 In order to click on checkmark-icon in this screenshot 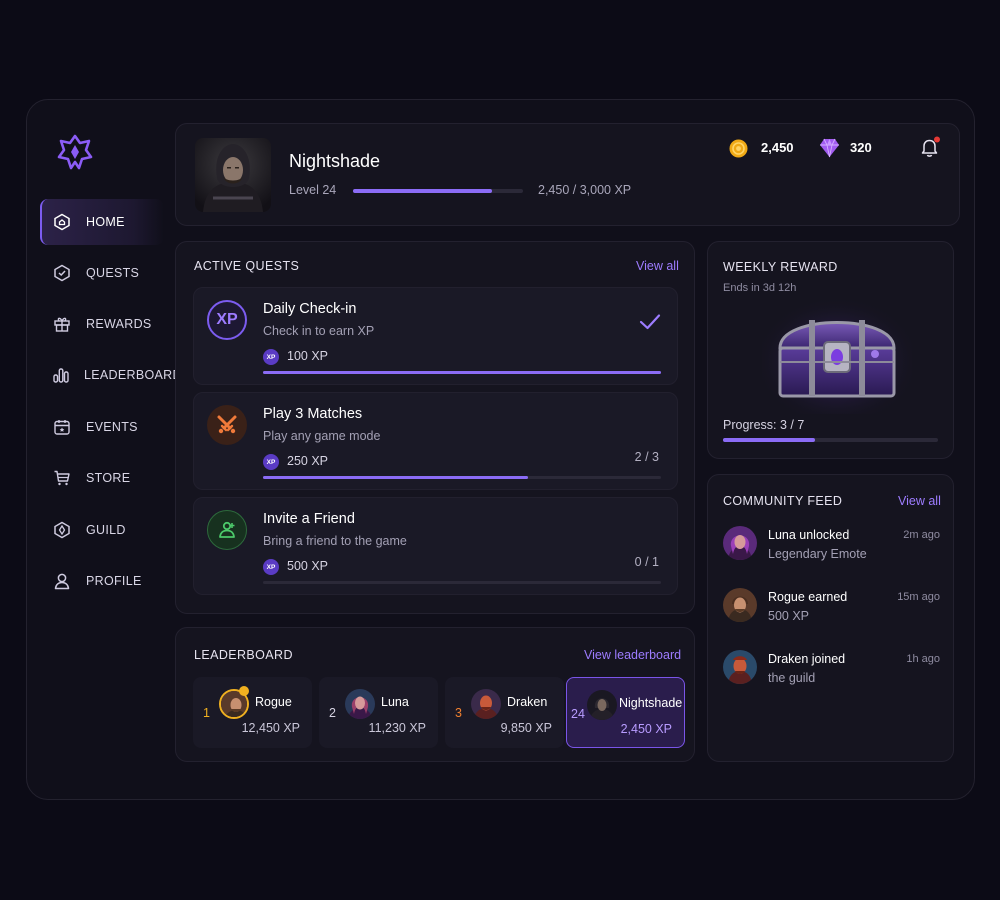, I will do `click(650, 322)`.